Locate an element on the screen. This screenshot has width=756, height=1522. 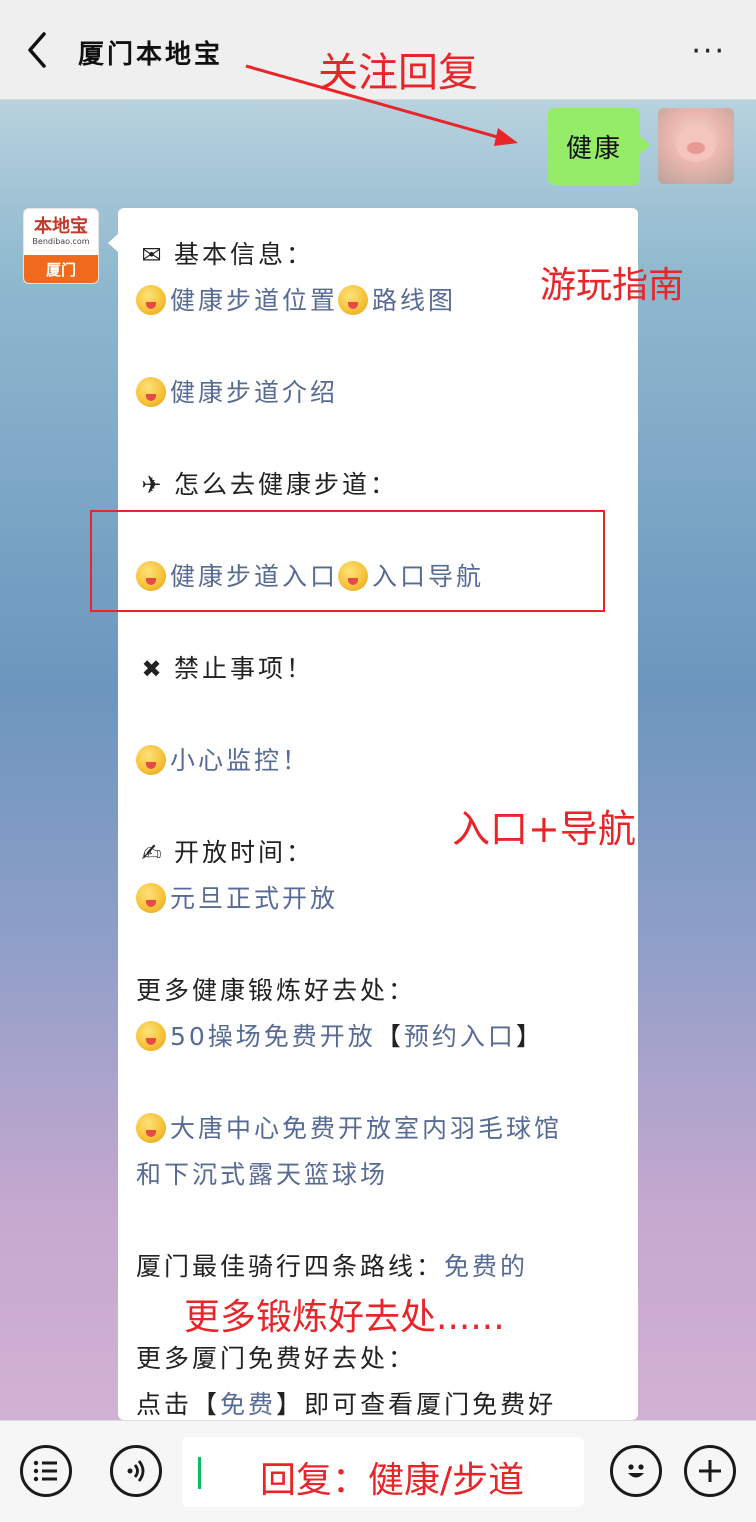
click-suffix: 即可查看厦门免费好 is located at coordinates (430, 1404).